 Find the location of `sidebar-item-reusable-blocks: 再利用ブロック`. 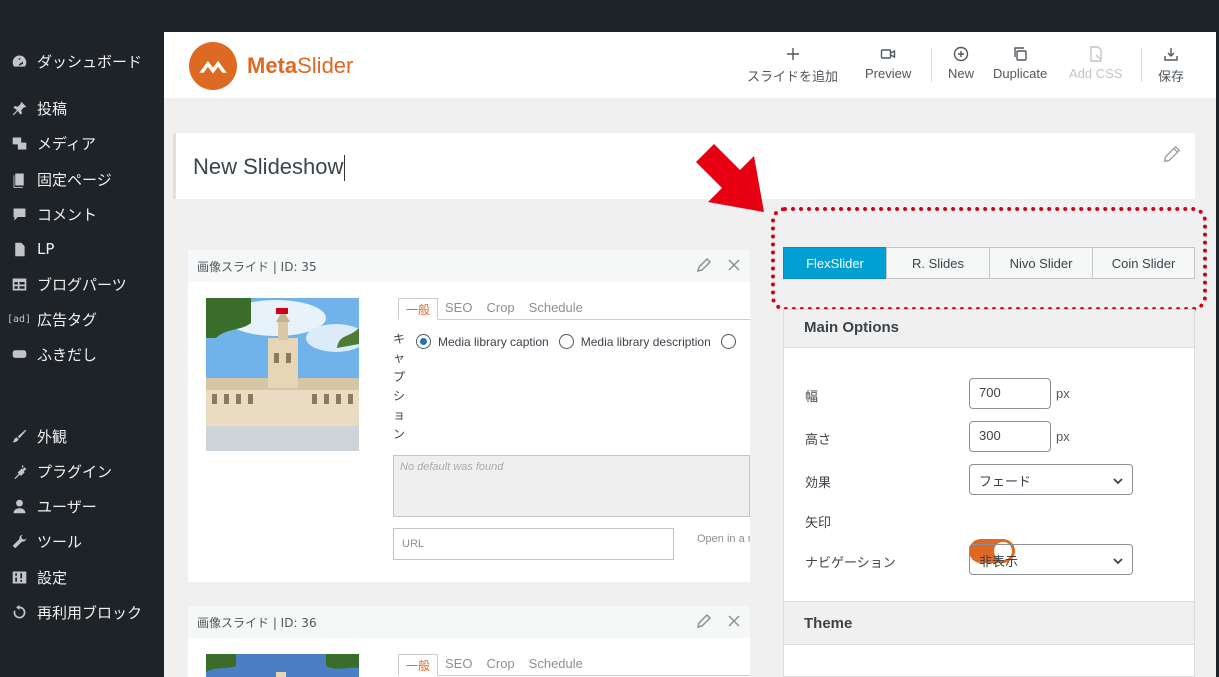

sidebar-item-reusable-blocks: 再利用ブロック is located at coordinates (82, 612).